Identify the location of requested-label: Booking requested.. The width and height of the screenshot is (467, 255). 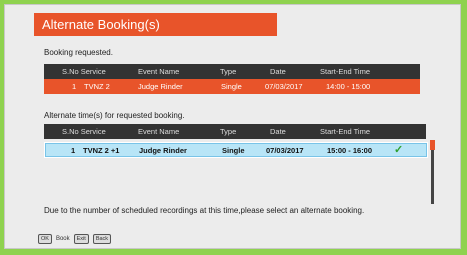
(78, 52).